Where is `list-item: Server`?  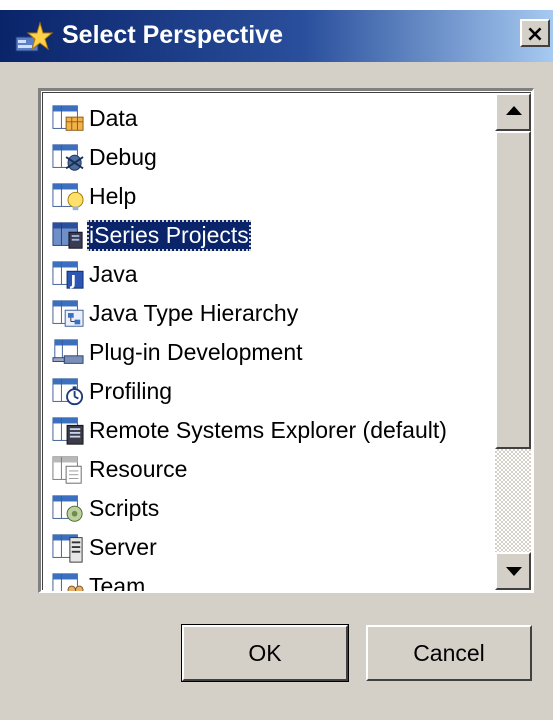 list-item: Server is located at coordinates (278, 547).